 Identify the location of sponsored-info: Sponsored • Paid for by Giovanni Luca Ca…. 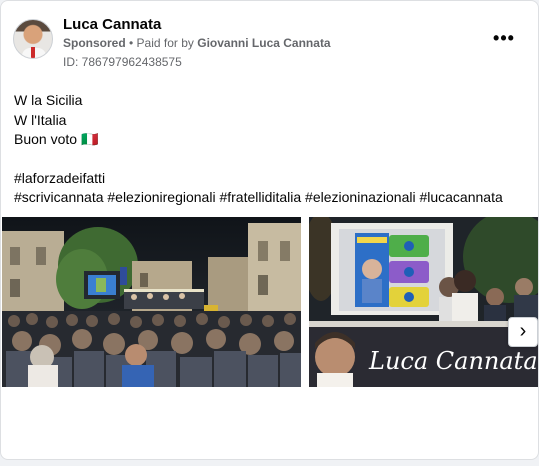
(197, 43).